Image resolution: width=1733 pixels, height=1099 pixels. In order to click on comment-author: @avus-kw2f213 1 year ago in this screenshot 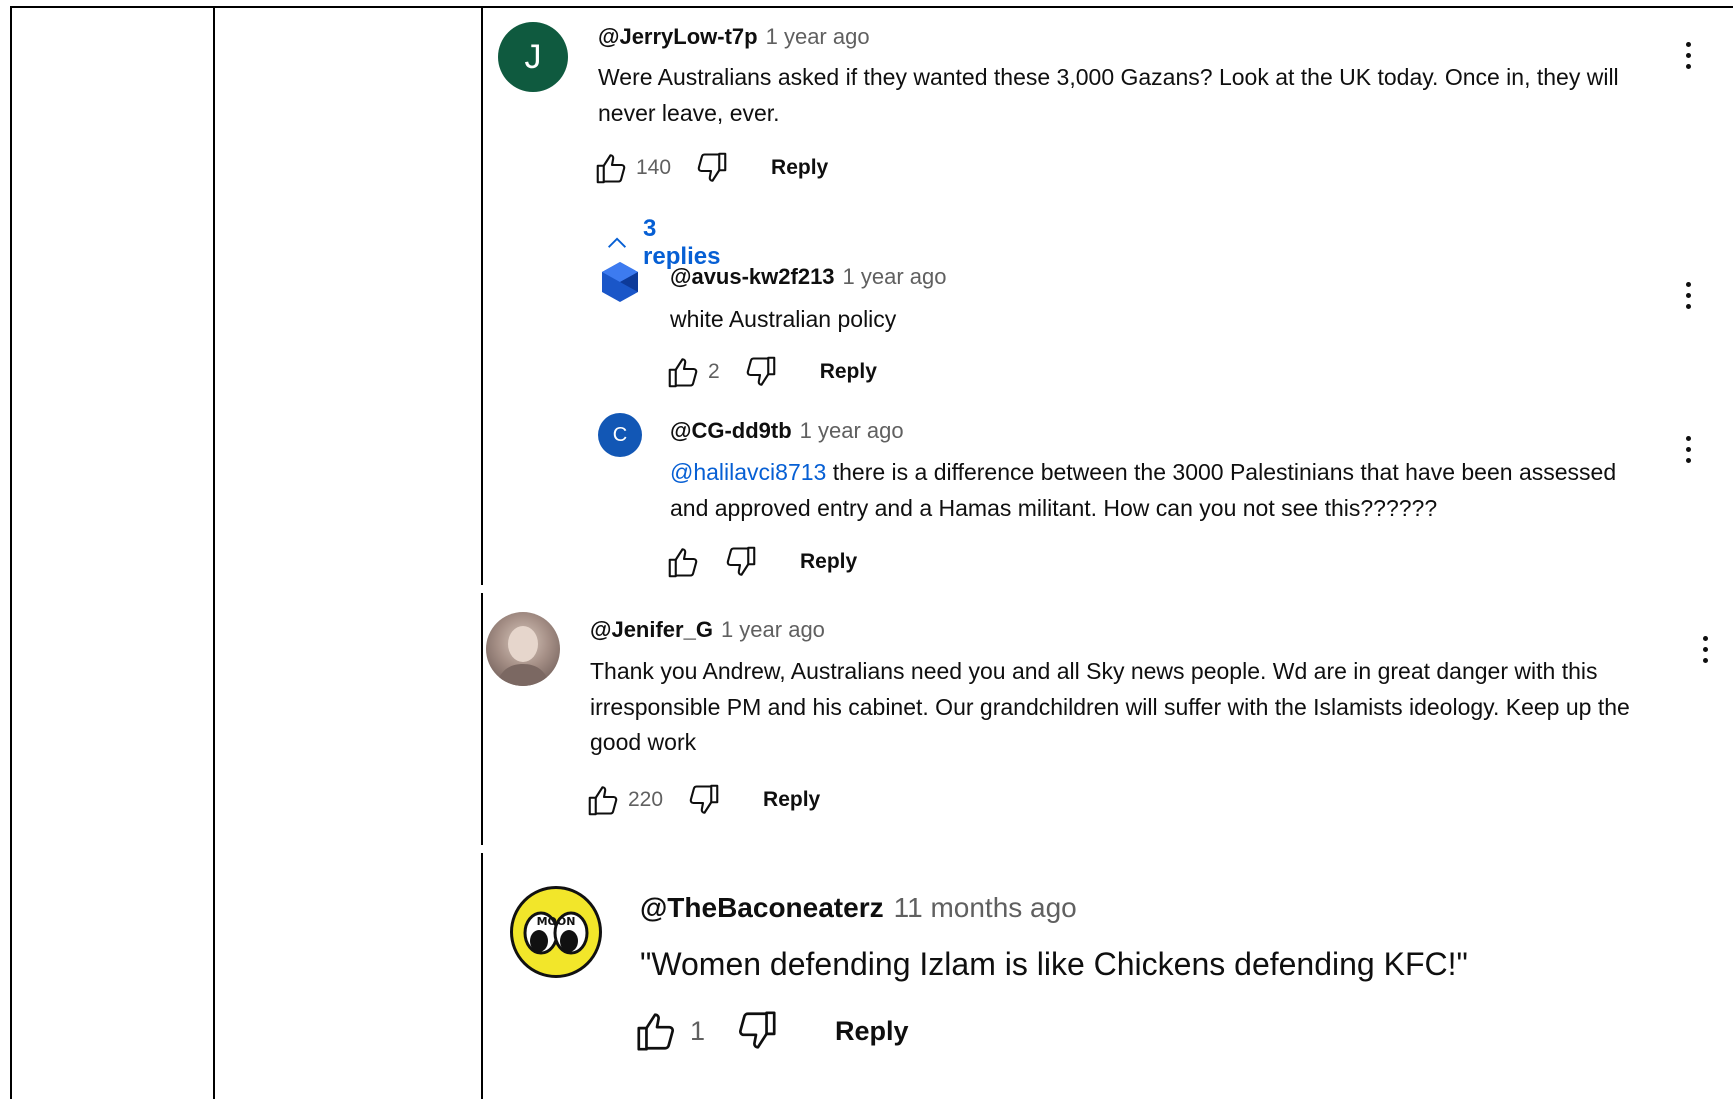, I will do `click(808, 277)`.